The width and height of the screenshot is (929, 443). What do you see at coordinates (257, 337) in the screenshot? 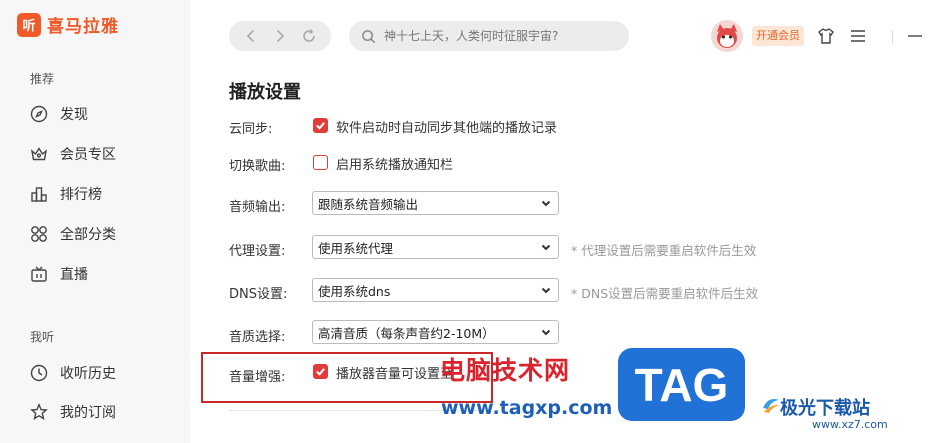
I see `quality-label: 音质选择:` at bounding box center [257, 337].